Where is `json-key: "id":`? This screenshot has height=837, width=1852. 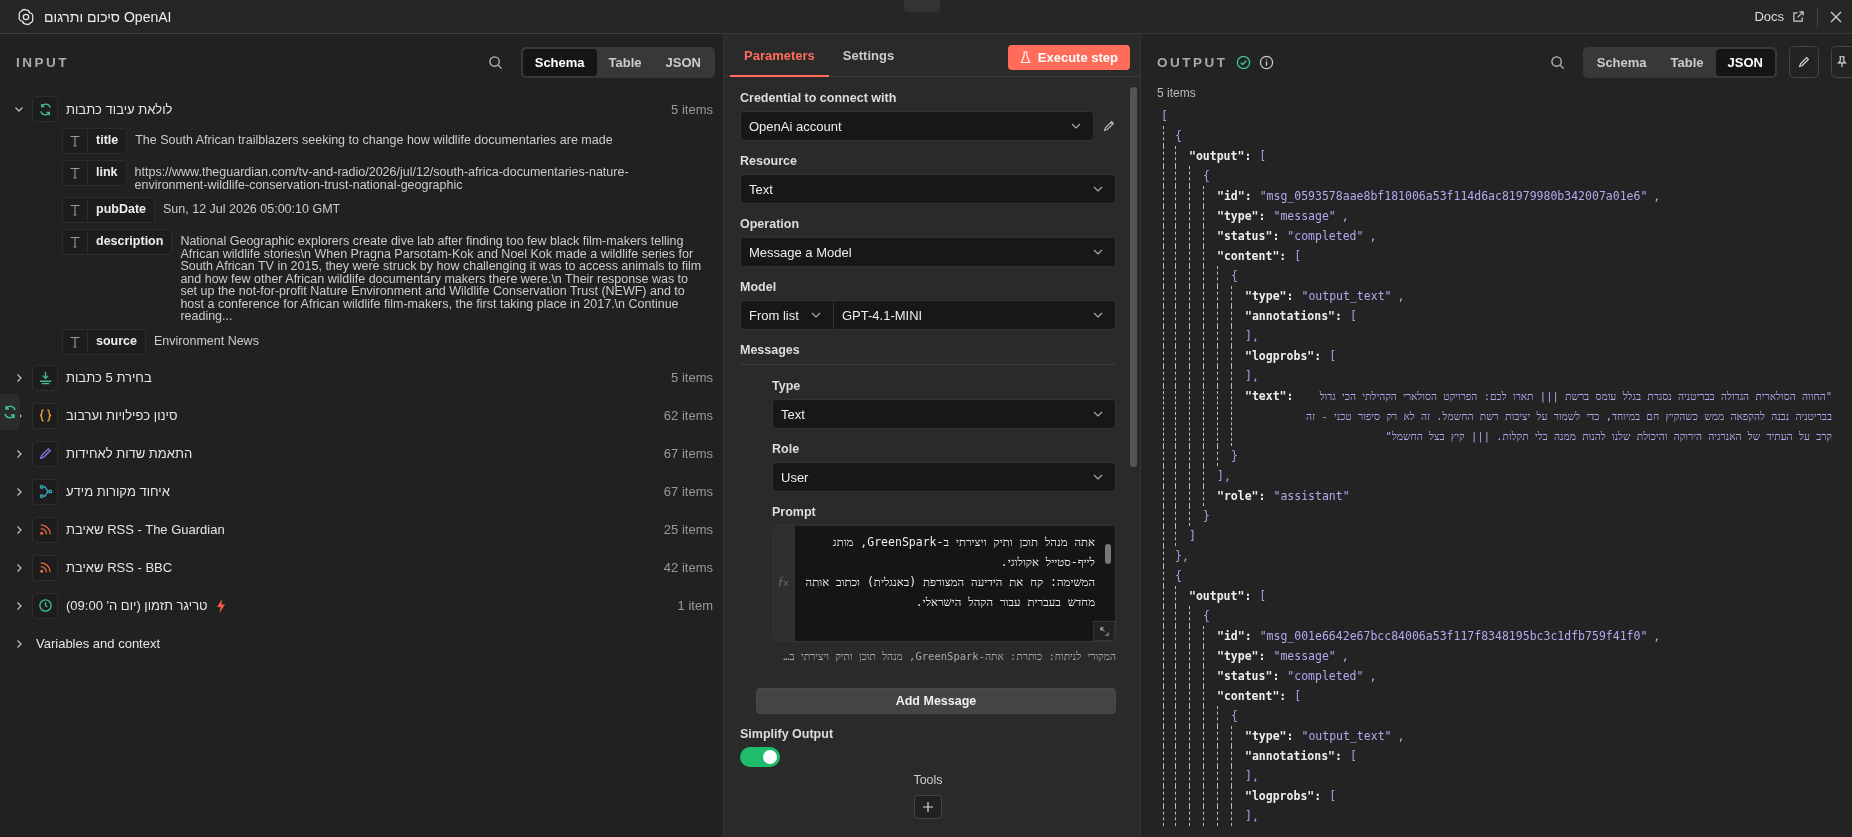
json-key: "id": is located at coordinates (1234, 196).